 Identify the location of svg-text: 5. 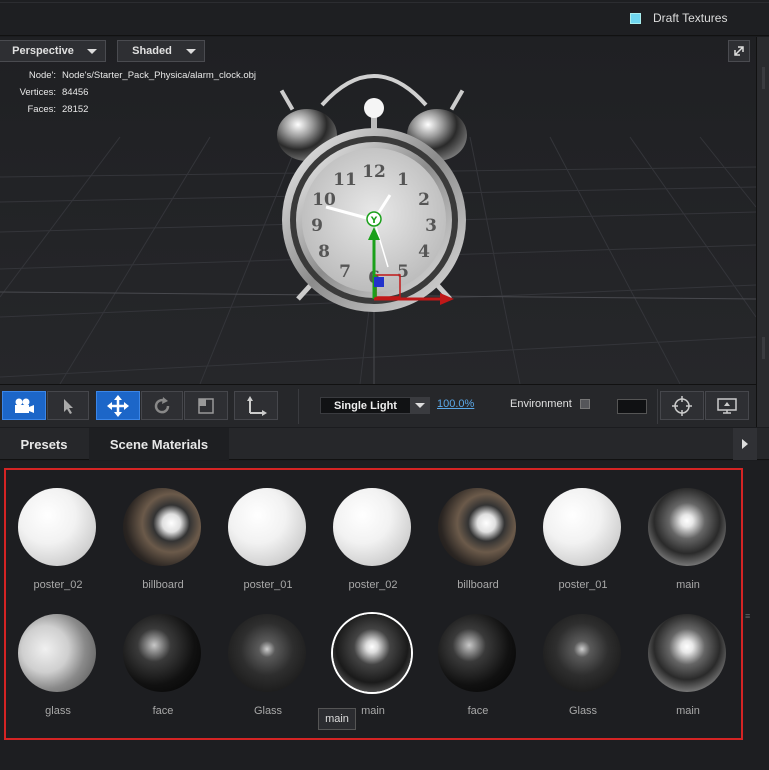
(403, 272).